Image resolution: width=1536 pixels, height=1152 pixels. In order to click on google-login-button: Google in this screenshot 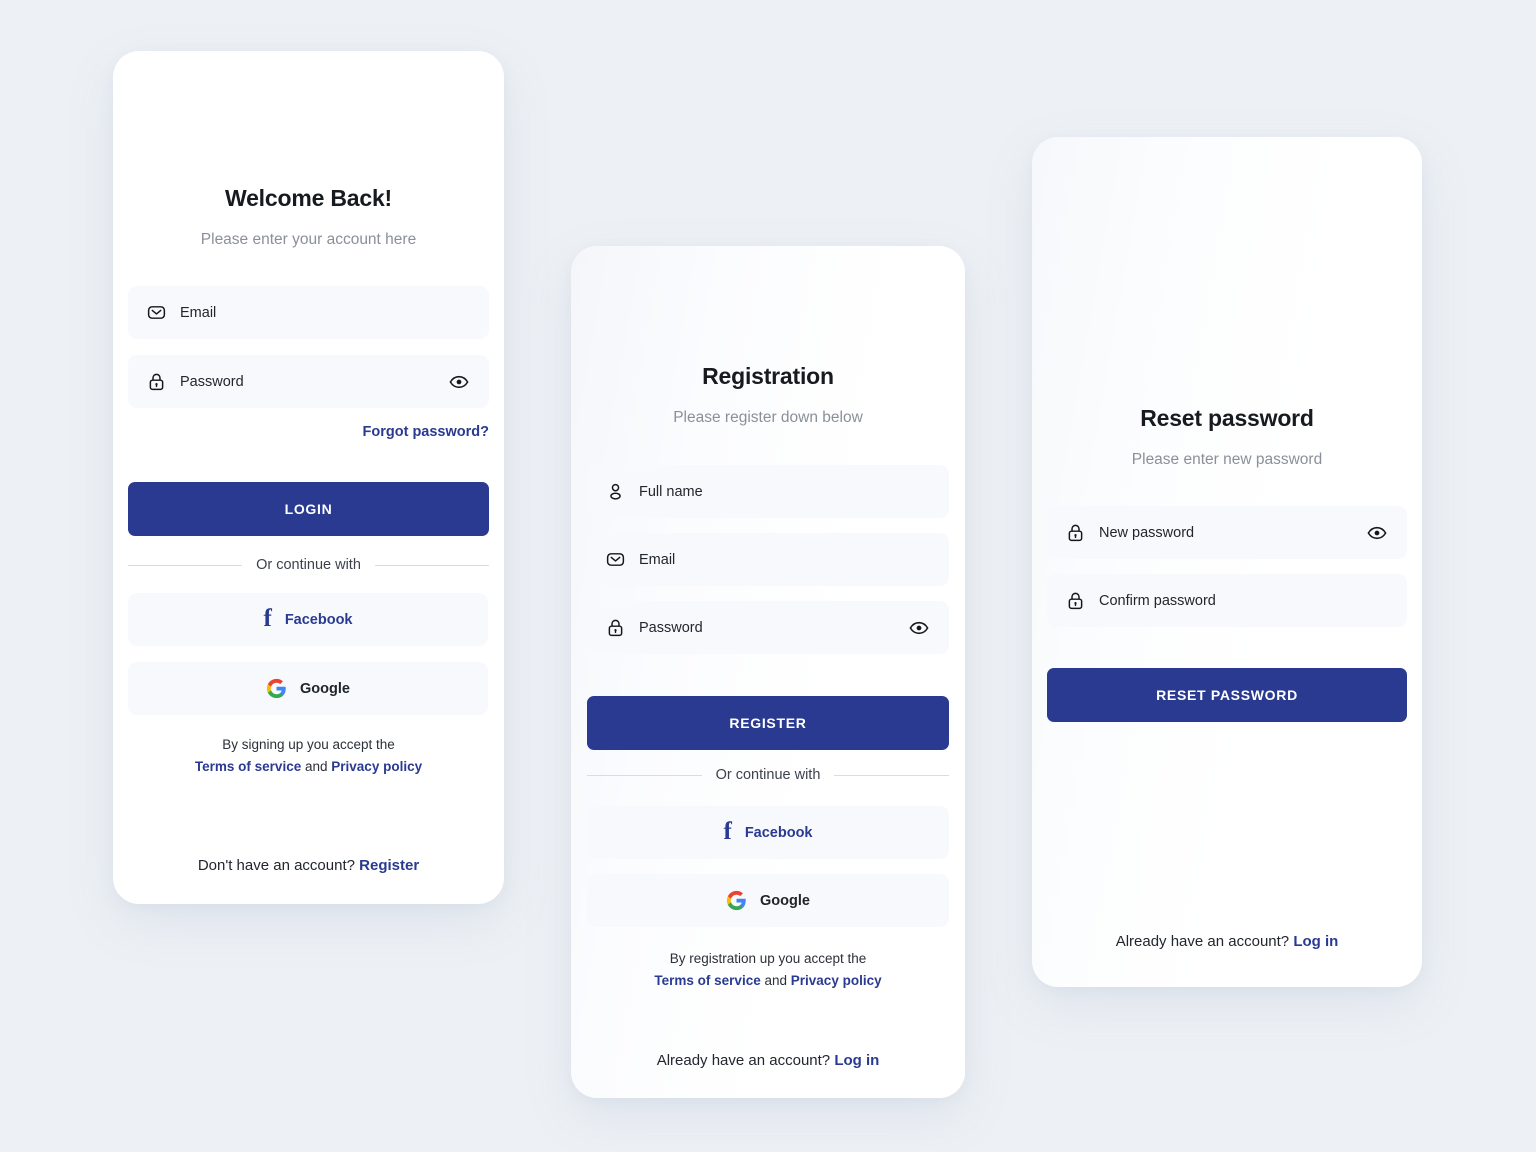, I will do `click(308, 688)`.